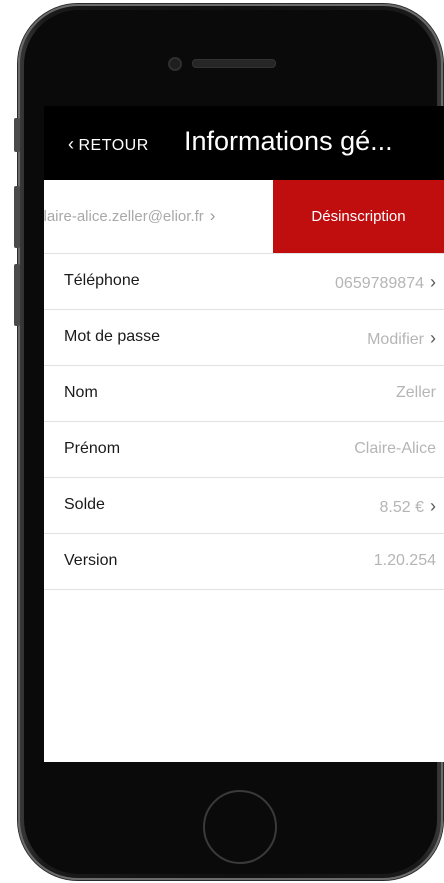  I want to click on email-value: claire-alice.zeller@elior.fr ›, so click(129, 216).